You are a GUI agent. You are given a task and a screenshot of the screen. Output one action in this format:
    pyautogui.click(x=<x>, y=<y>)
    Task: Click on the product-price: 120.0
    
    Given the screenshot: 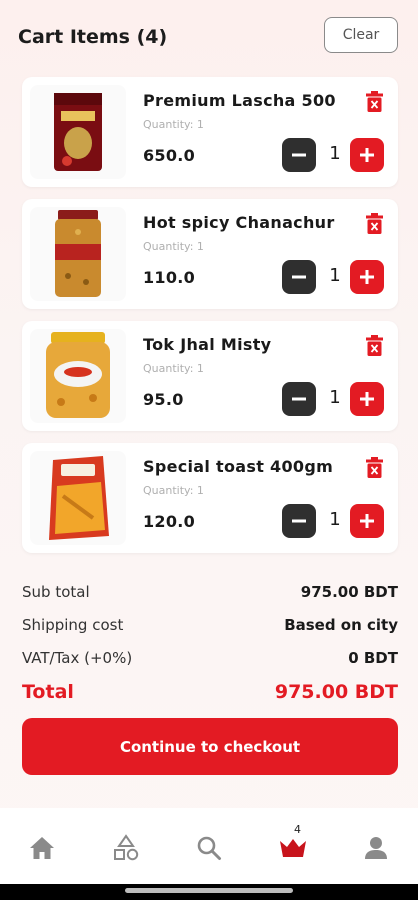 What is the action you would take?
    pyautogui.click(x=169, y=521)
    